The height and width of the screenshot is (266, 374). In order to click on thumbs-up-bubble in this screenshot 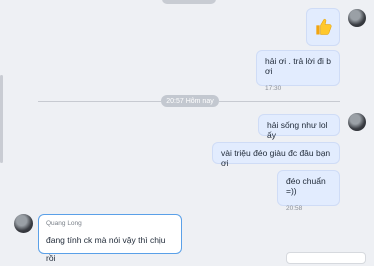, I will do `click(323, 27)`.